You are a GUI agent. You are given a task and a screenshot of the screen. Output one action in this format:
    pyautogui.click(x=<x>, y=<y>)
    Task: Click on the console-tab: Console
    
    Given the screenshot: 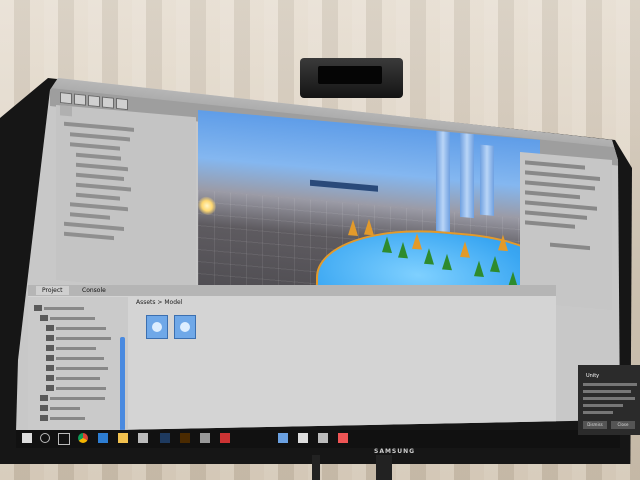 What is the action you would take?
    pyautogui.click(x=94, y=290)
    